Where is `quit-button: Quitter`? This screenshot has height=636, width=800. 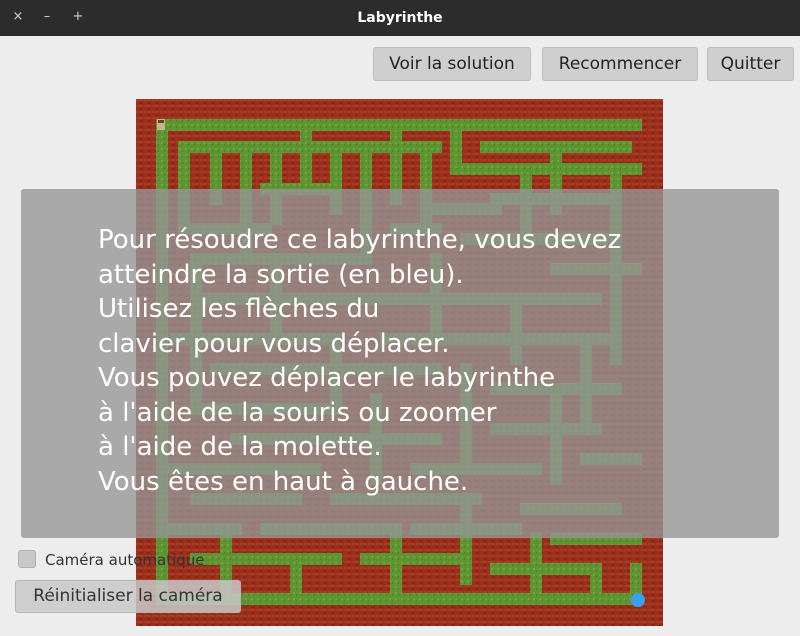 quit-button: Quitter is located at coordinates (750, 64).